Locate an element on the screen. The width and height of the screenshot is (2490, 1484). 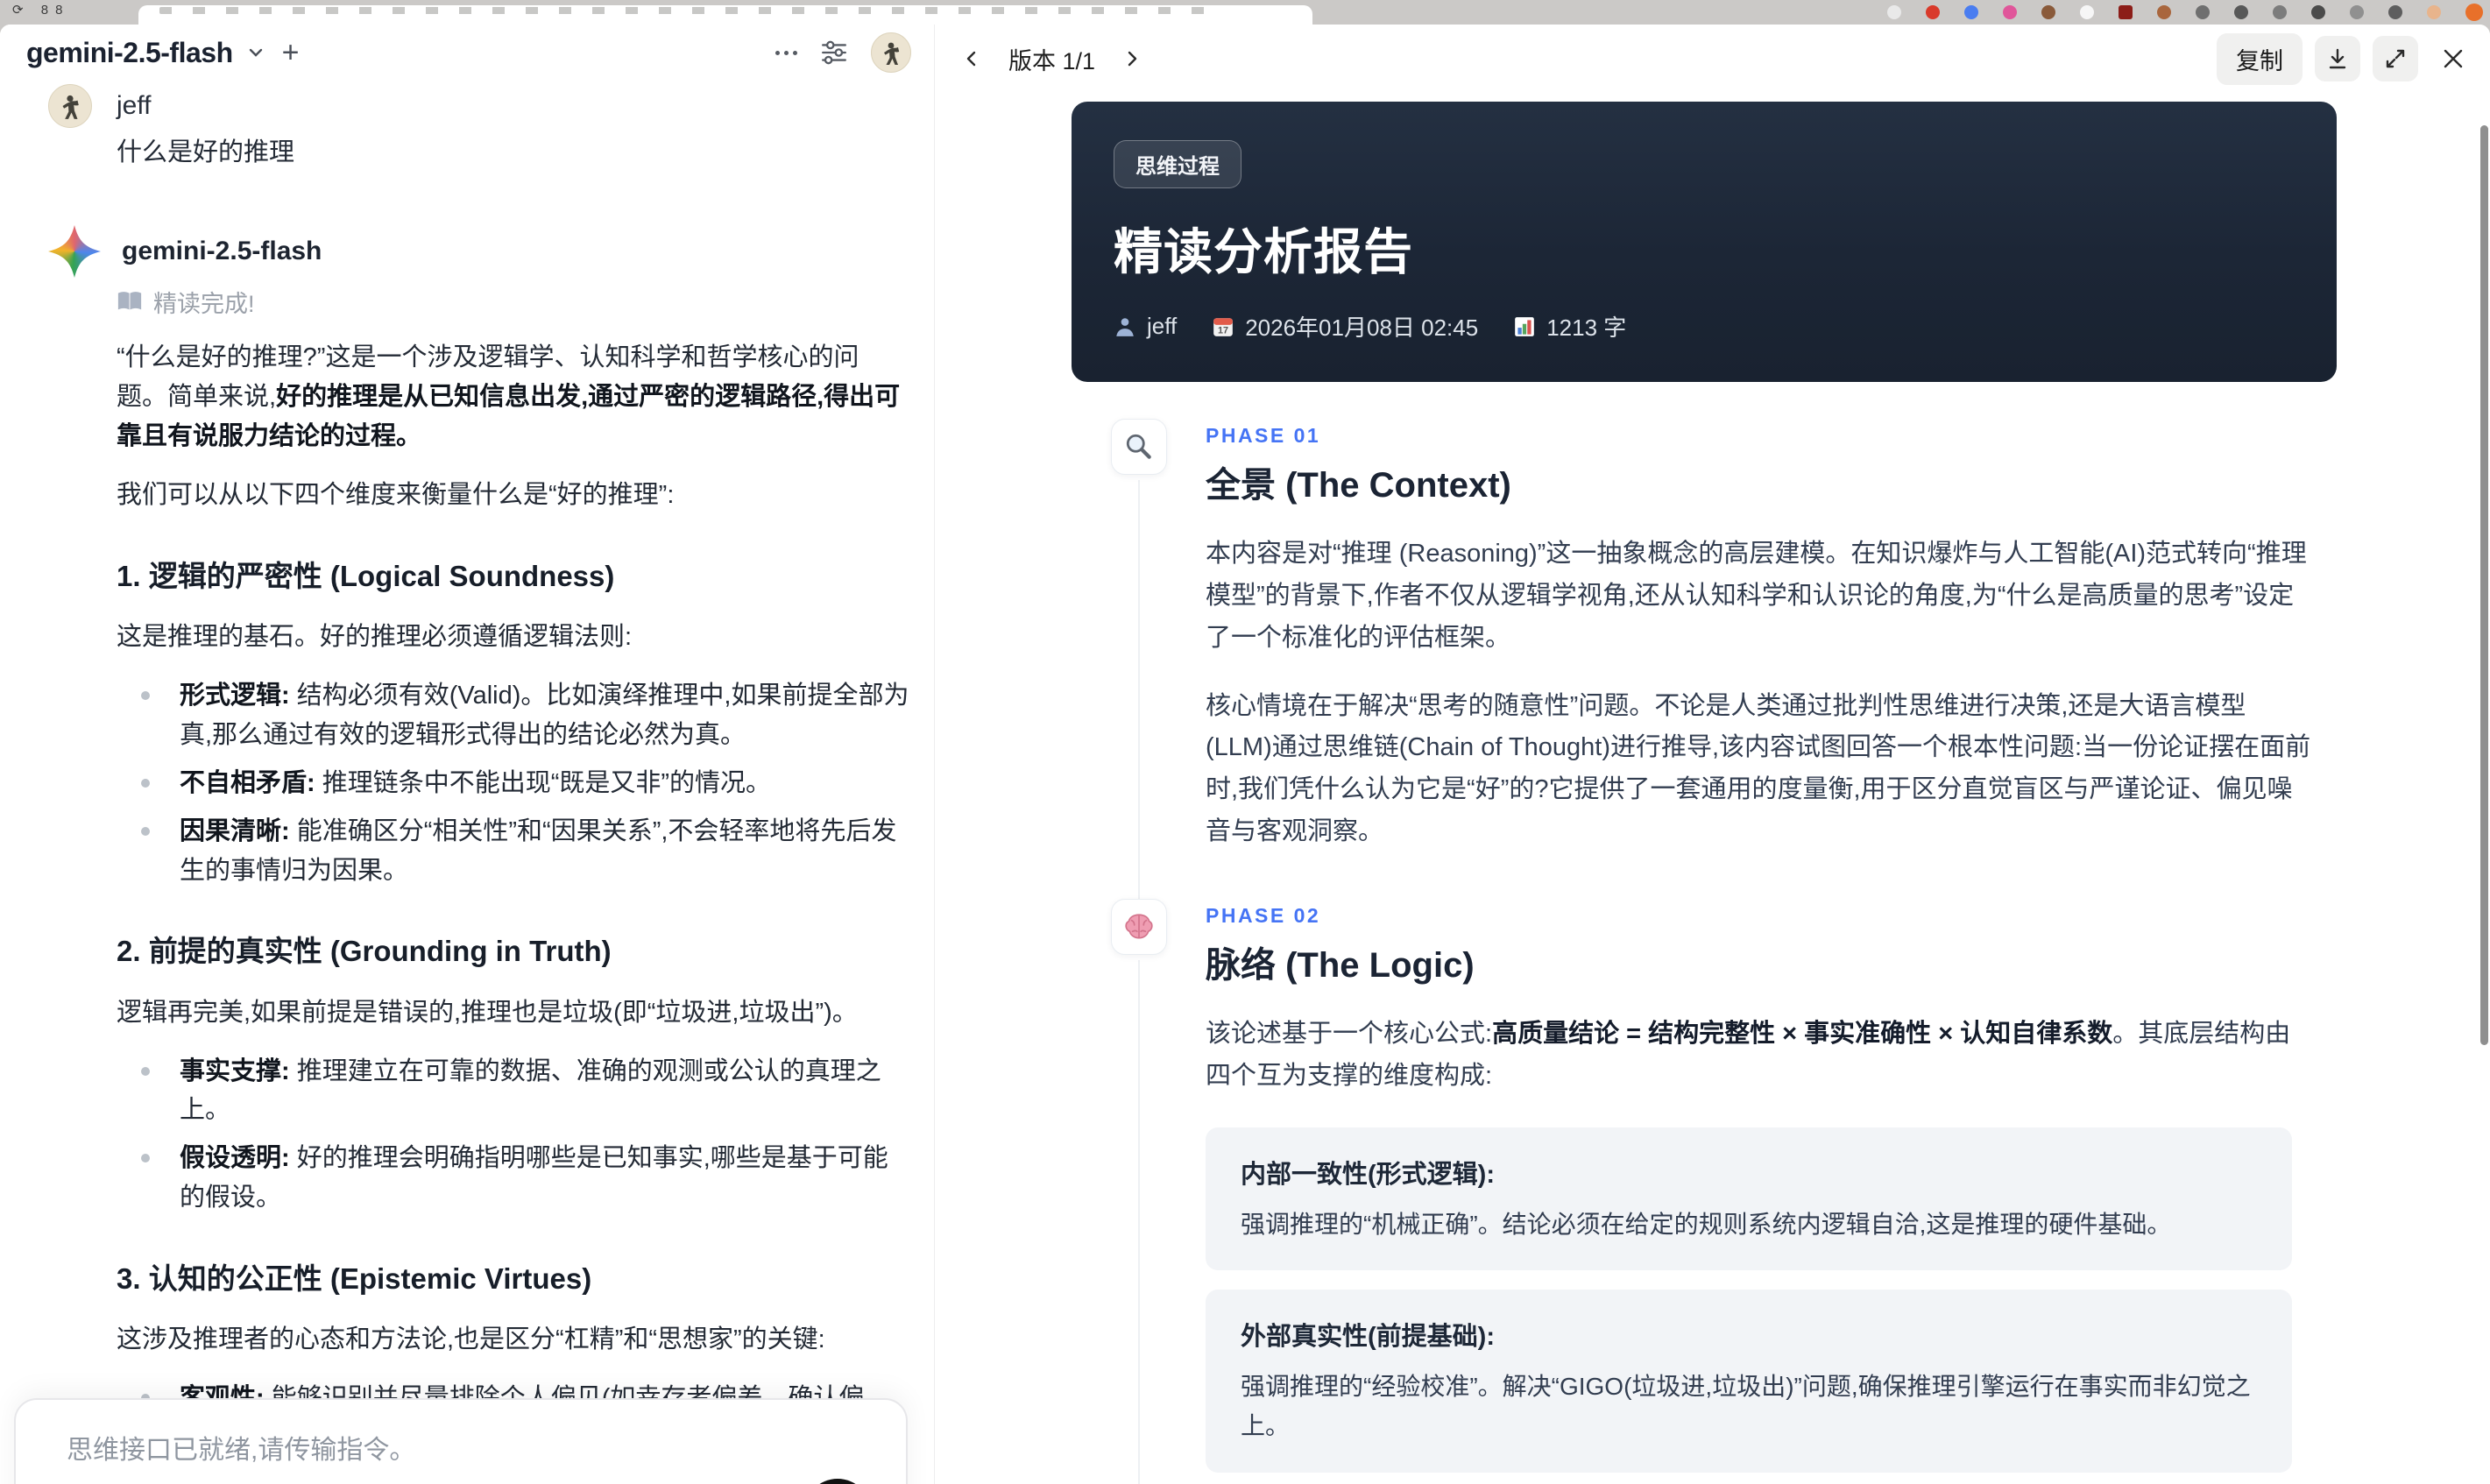
assistant-name: gemini-2.5-flash is located at coordinates (222, 250).